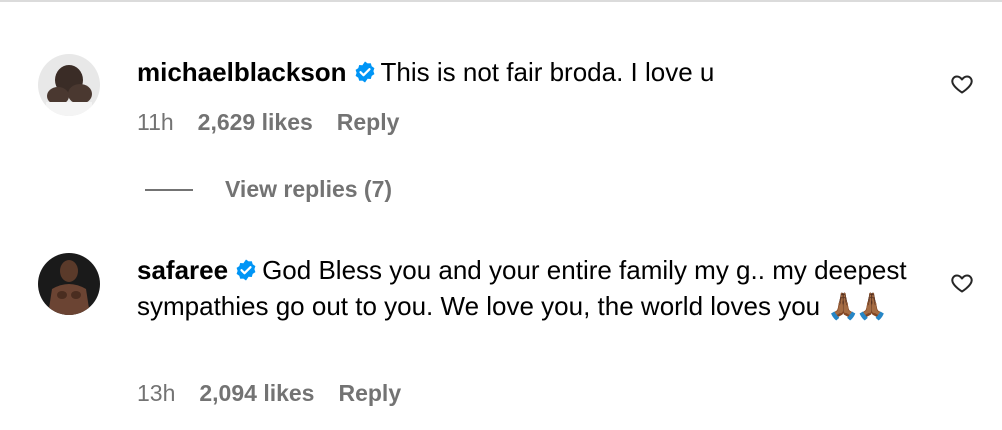 The height and width of the screenshot is (430, 1002). What do you see at coordinates (155, 122) in the screenshot?
I see `timestamp: 11h` at bounding box center [155, 122].